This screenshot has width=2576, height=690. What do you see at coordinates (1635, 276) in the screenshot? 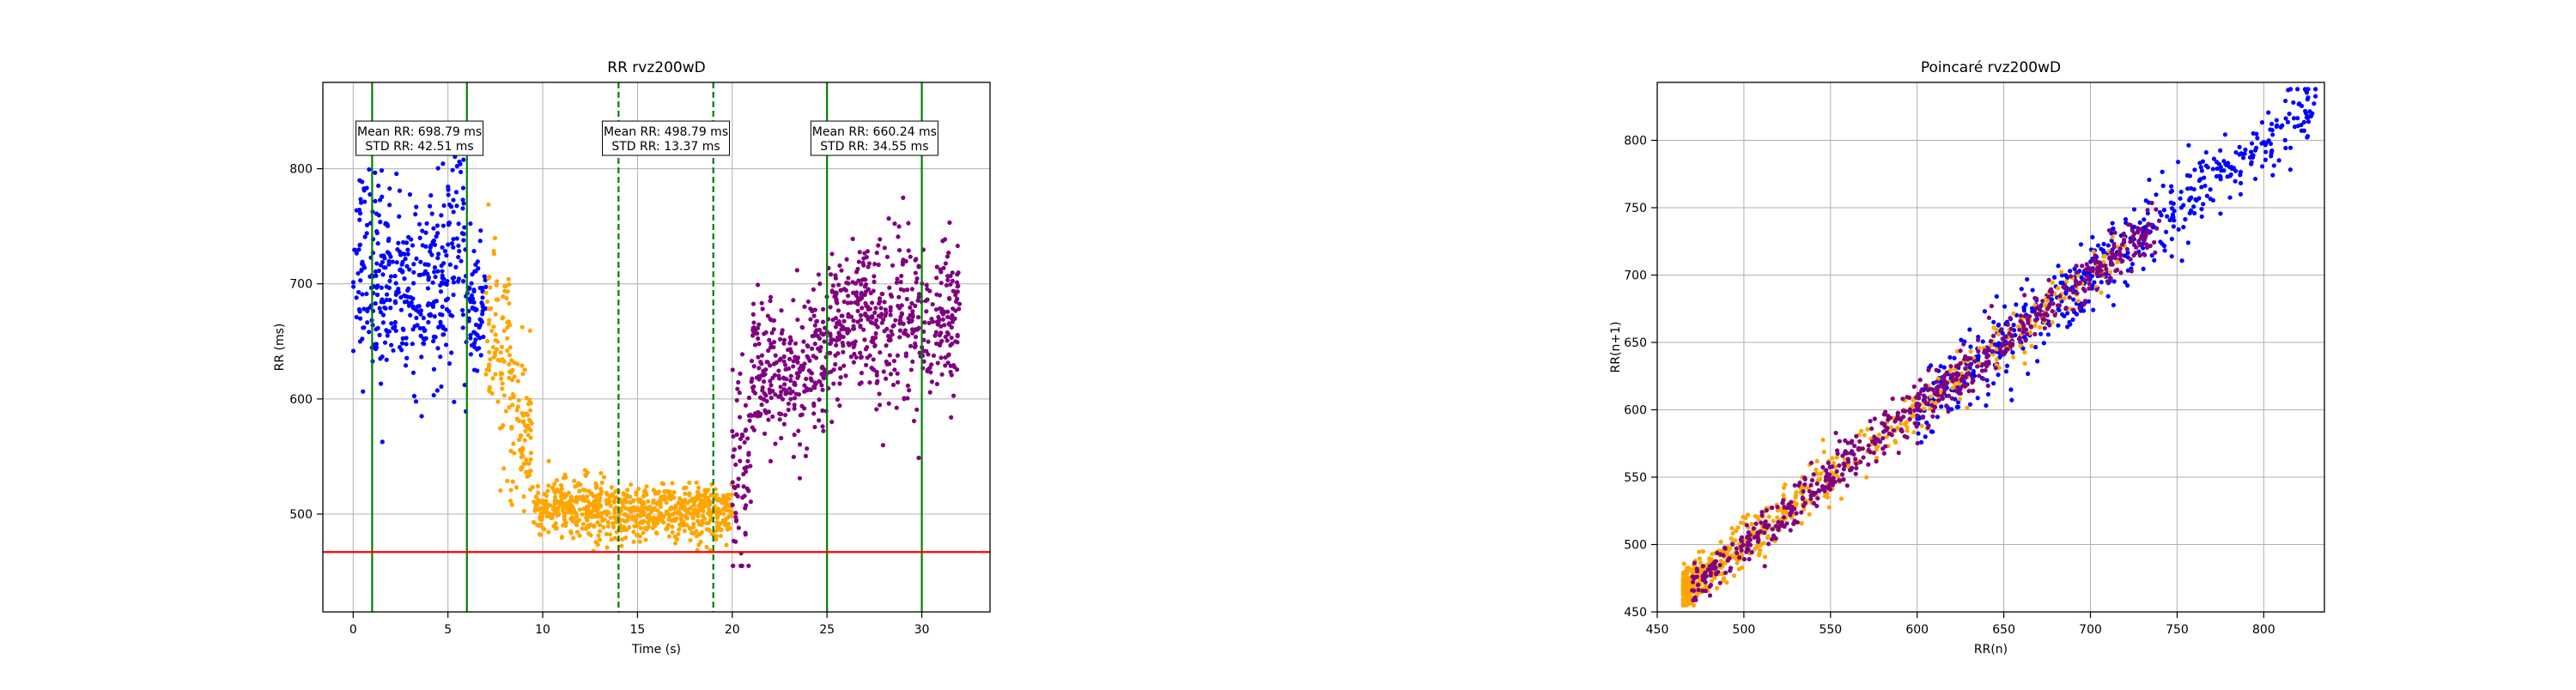
I see `poincare-ytick-label: 700` at bounding box center [1635, 276].